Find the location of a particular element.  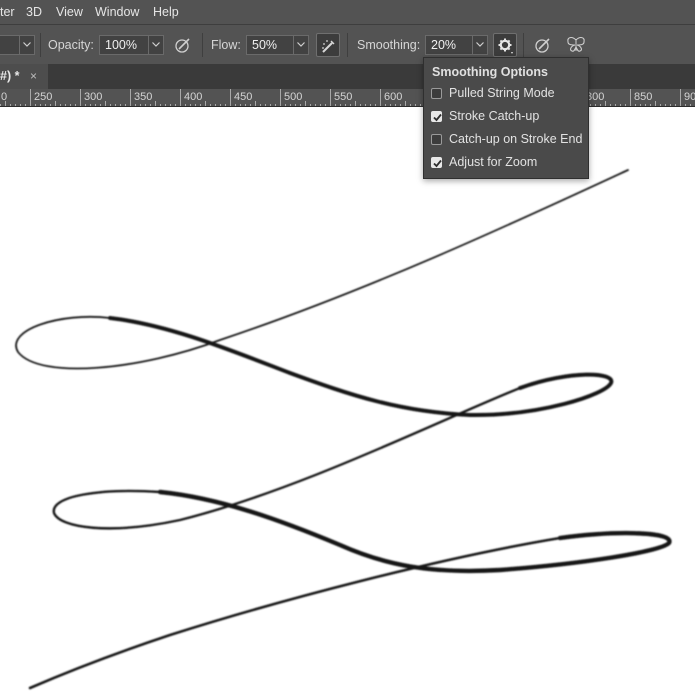

smoothing-label: Smoothing: is located at coordinates (389, 45).